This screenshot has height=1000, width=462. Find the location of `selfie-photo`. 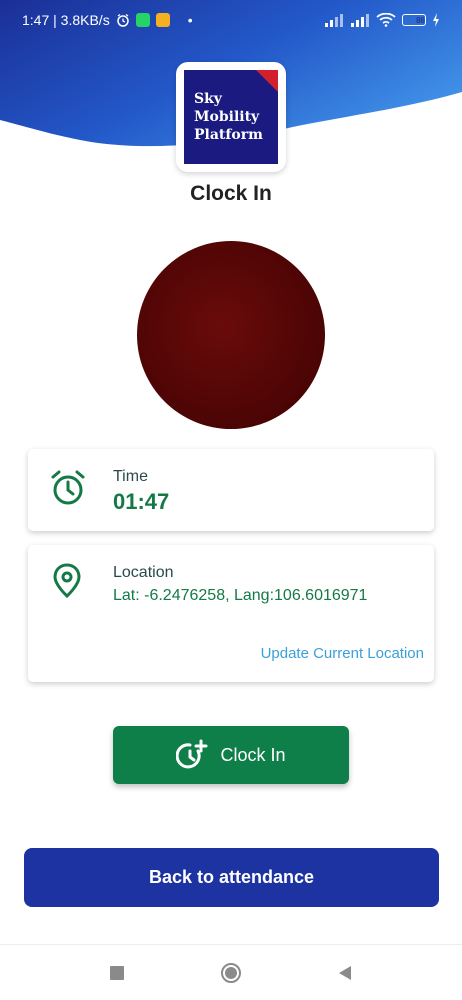

selfie-photo is located at coordinates (231, 335).